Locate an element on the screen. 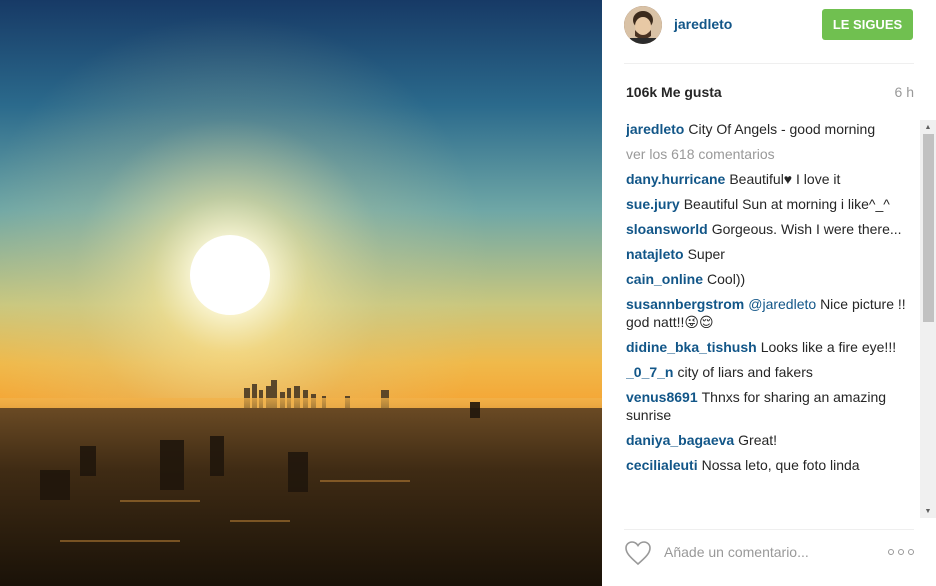 The height and width of the screenshot is (586, 936). comment-text: Great! is located at coordinates (758, 440).